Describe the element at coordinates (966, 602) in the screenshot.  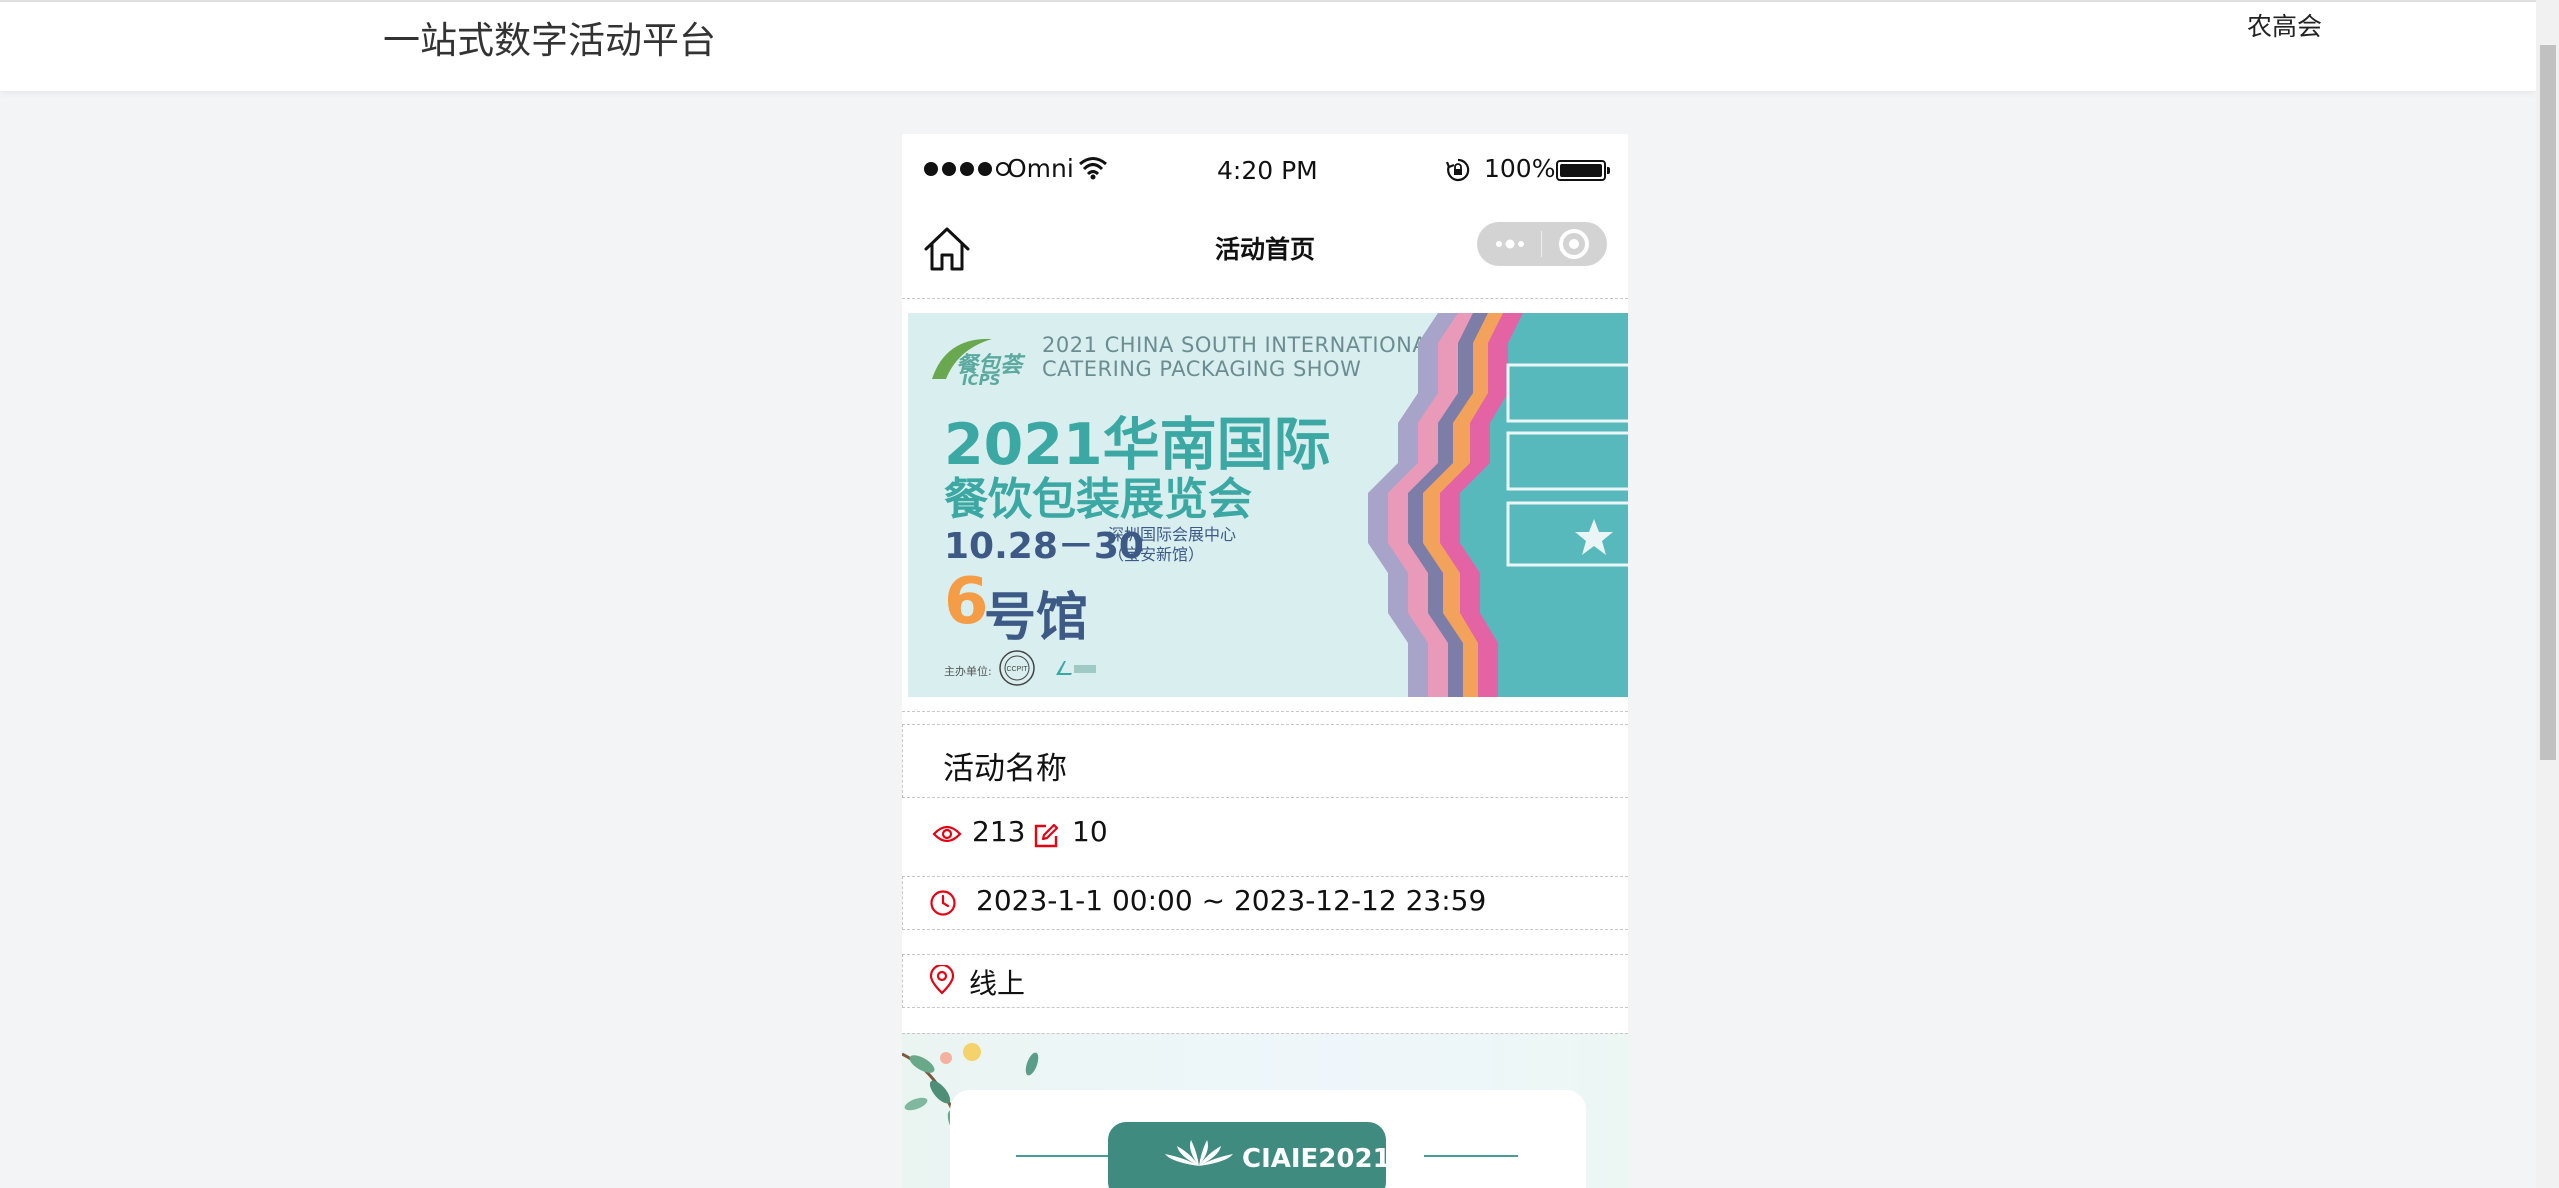
I see `banner-hall-number: 6` at that location.